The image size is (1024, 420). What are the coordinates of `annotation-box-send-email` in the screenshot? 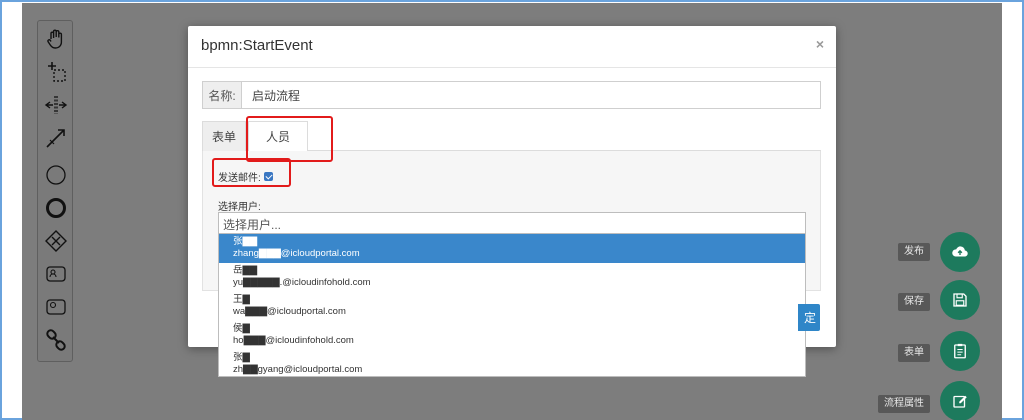 It's located at (251, 172).